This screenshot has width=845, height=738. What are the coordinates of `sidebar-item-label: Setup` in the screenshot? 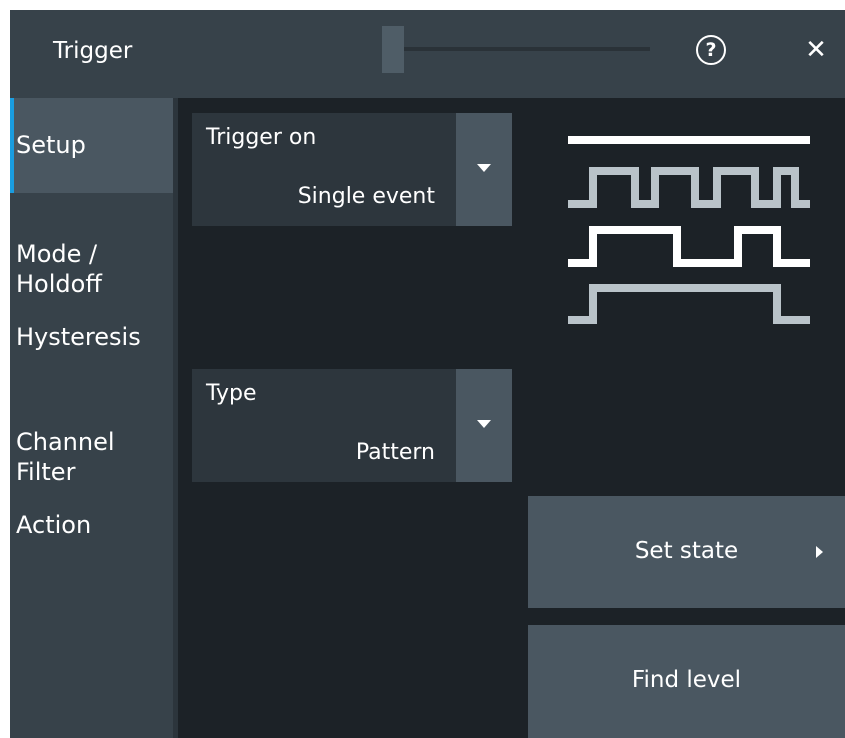 It's located at (51, 145).